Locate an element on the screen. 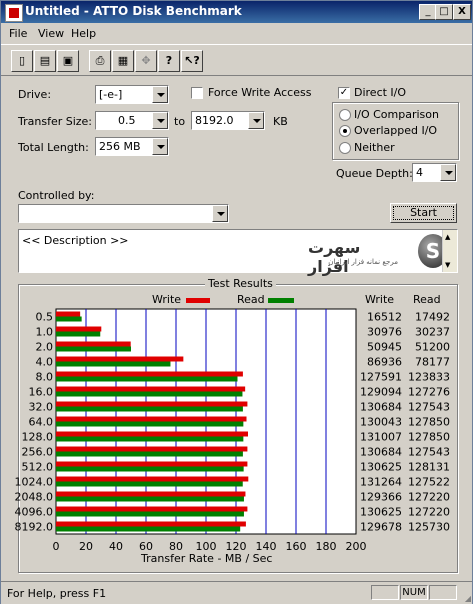 This screenshot has height=604, width=473. x-tick-label: 0 is located at coordinates (56, 546).